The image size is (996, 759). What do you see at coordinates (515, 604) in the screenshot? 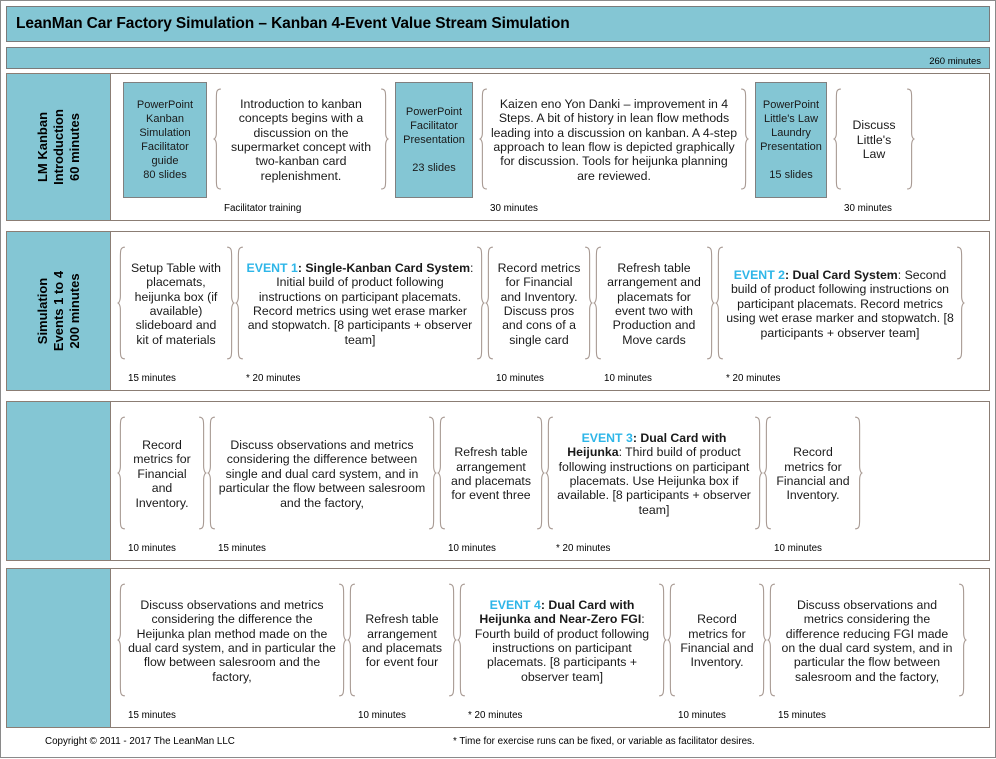
I see `event-number-label: EVENT 4` at bounding box center [515, 604].